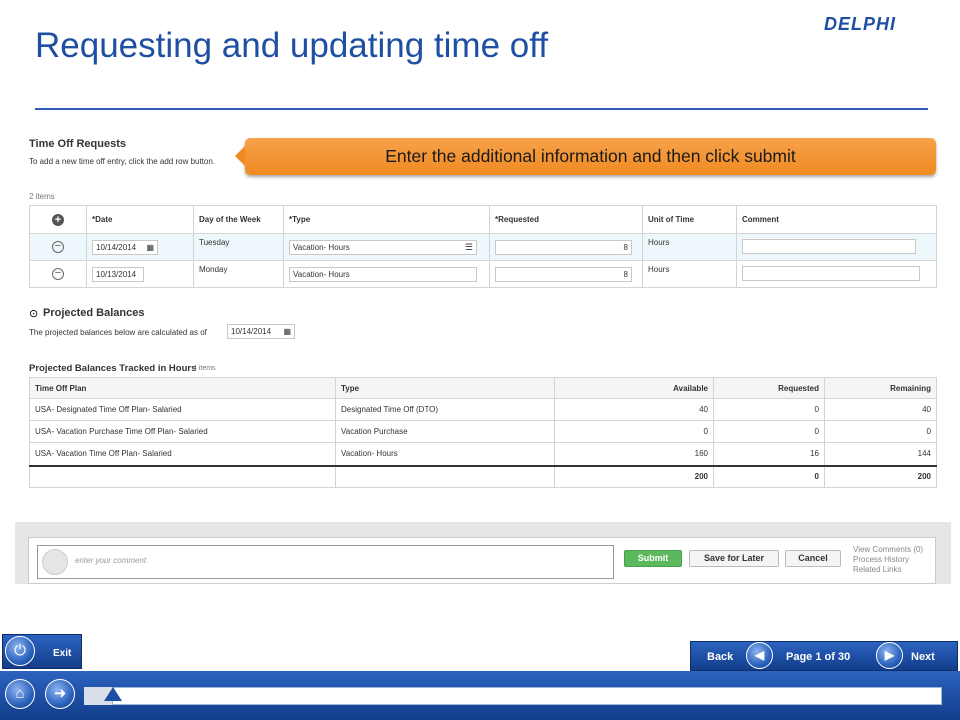  What do you see at coordinates (445, 431) in the screenshot?
I see `type-cell: Vacation Purchase` at bounding box center [445, 431].